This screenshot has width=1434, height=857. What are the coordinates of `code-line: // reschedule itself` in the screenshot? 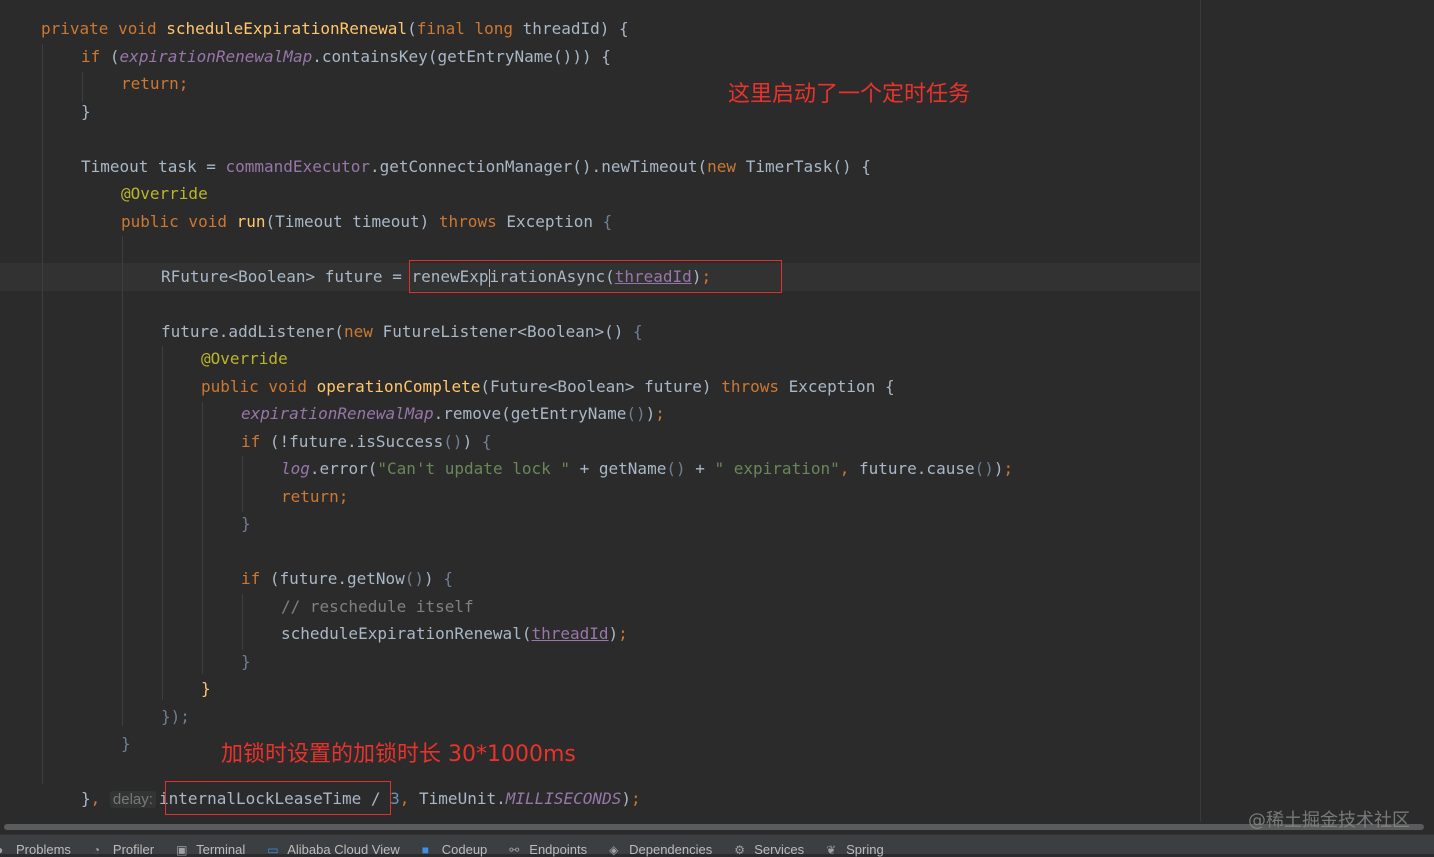 It's located at (377, 607).